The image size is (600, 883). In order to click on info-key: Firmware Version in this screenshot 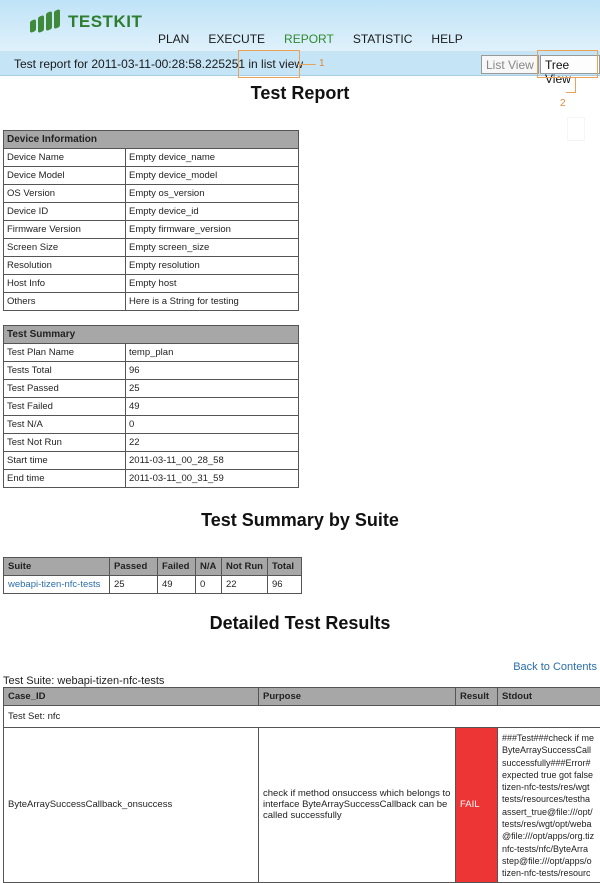, I will do `click(65, 230)`.